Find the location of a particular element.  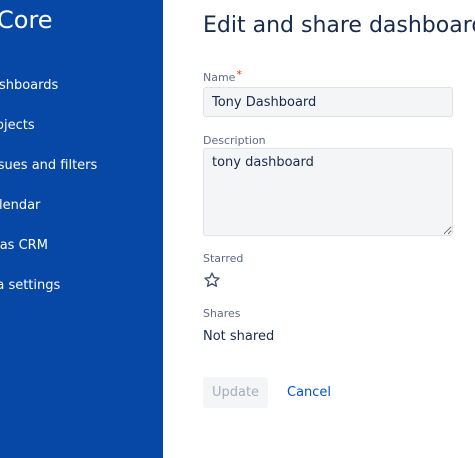

name-input is located at coordinates (328, 102).